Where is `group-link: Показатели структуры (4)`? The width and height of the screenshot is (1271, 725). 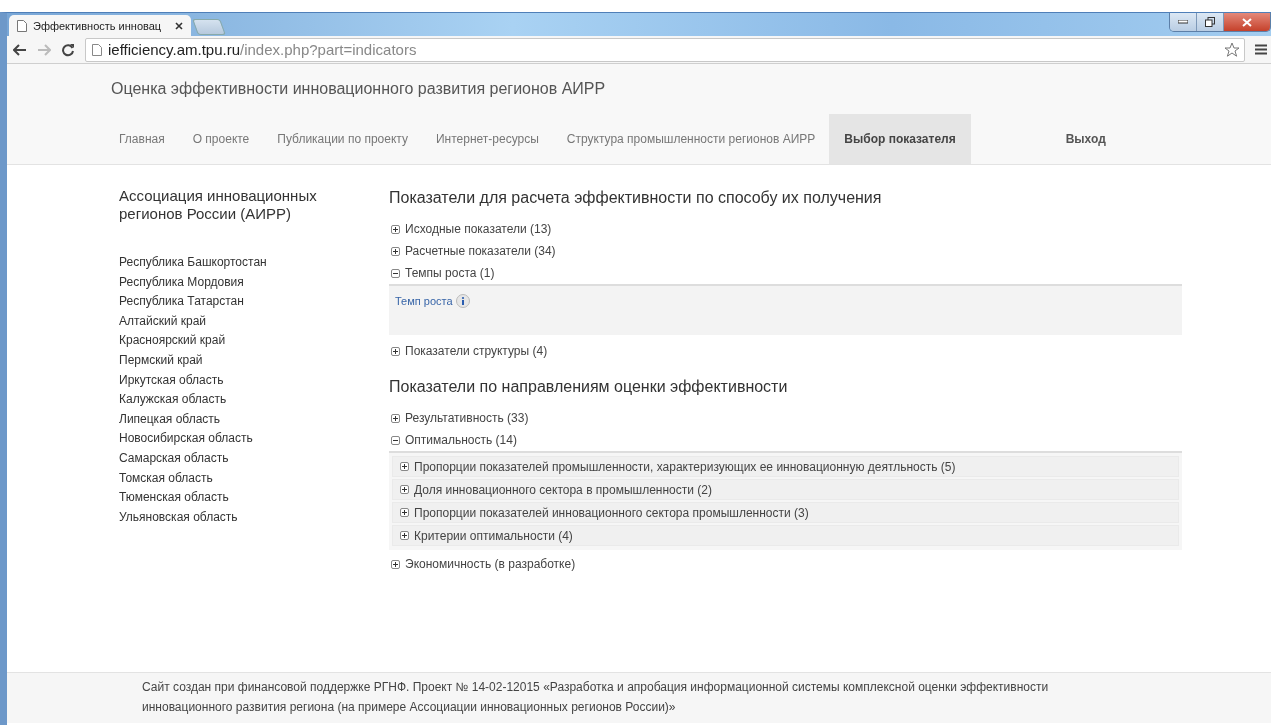 group-link: Показатели структуры (4) is located at coordinates (476, 351).